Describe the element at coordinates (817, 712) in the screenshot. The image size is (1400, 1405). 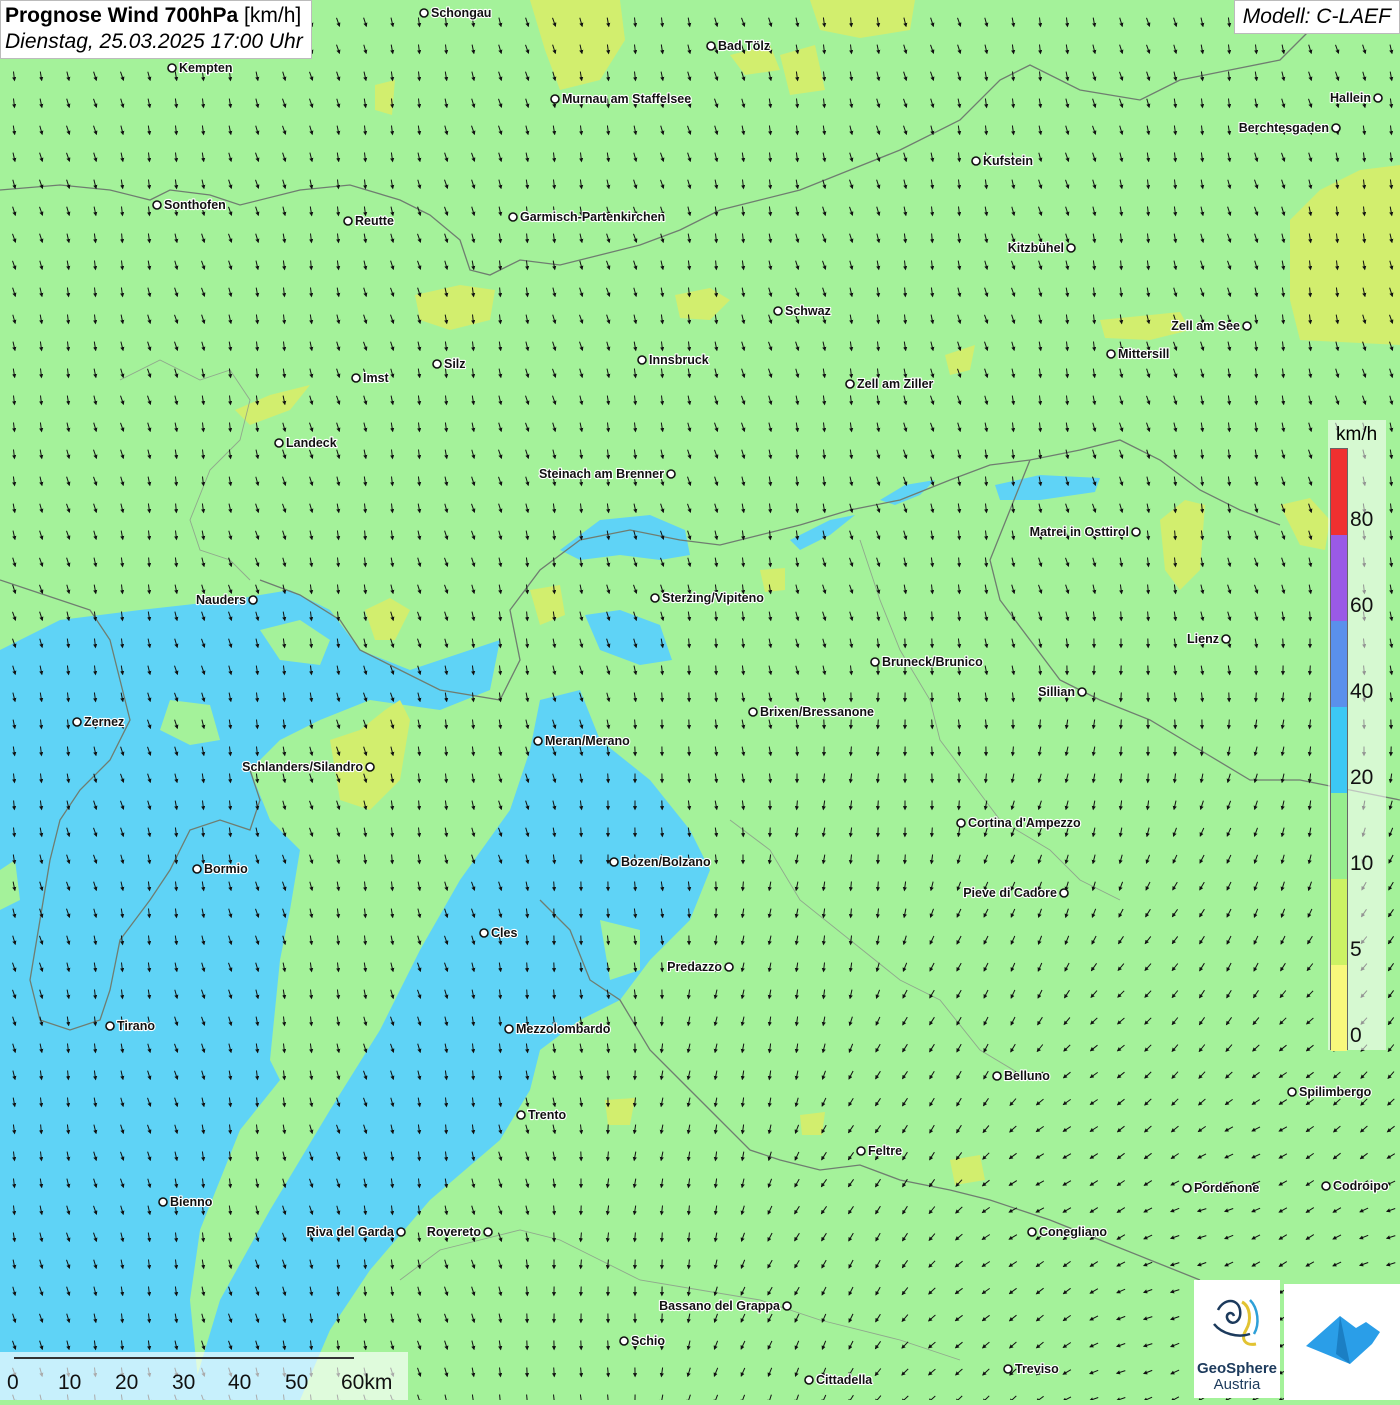
I see `city-label: Brixen/Bressanone` at that location.